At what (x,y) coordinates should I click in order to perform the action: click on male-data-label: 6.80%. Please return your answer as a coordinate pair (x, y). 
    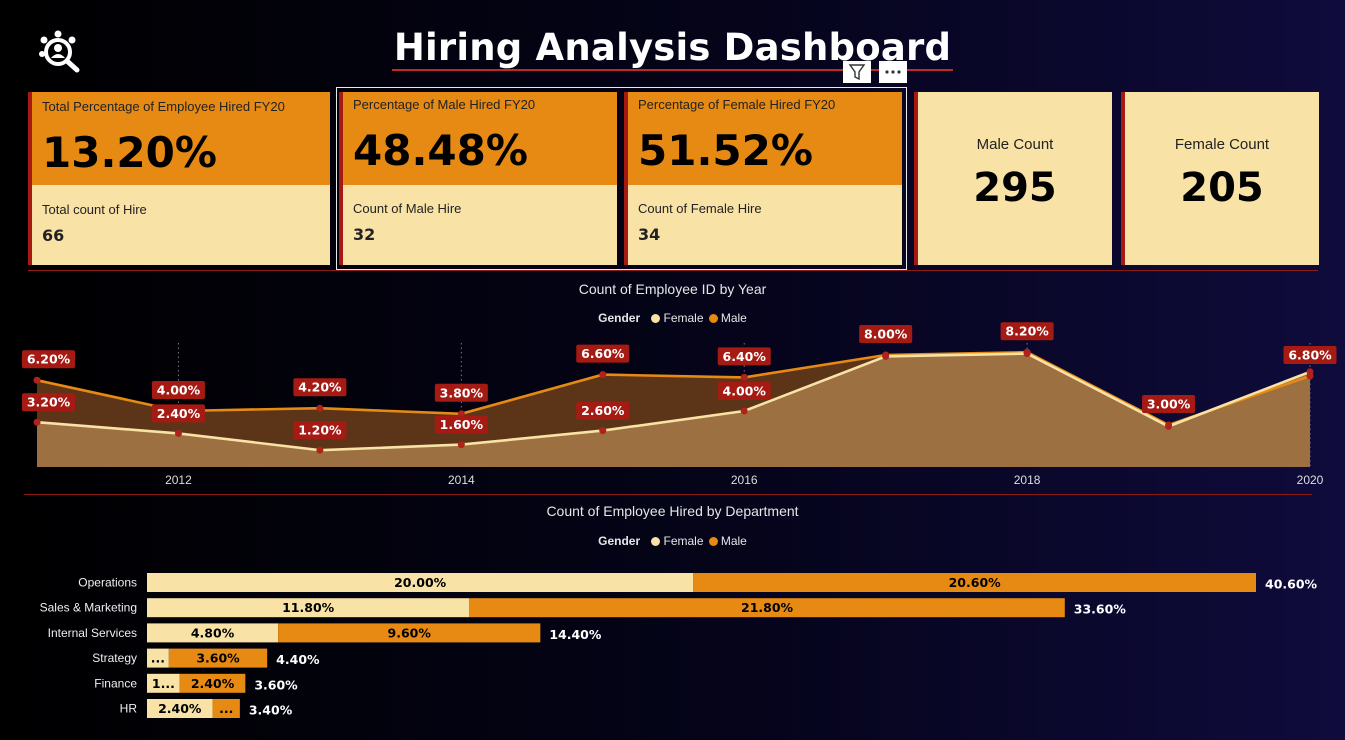
    Looking at the image, I should click on (1310, 355).